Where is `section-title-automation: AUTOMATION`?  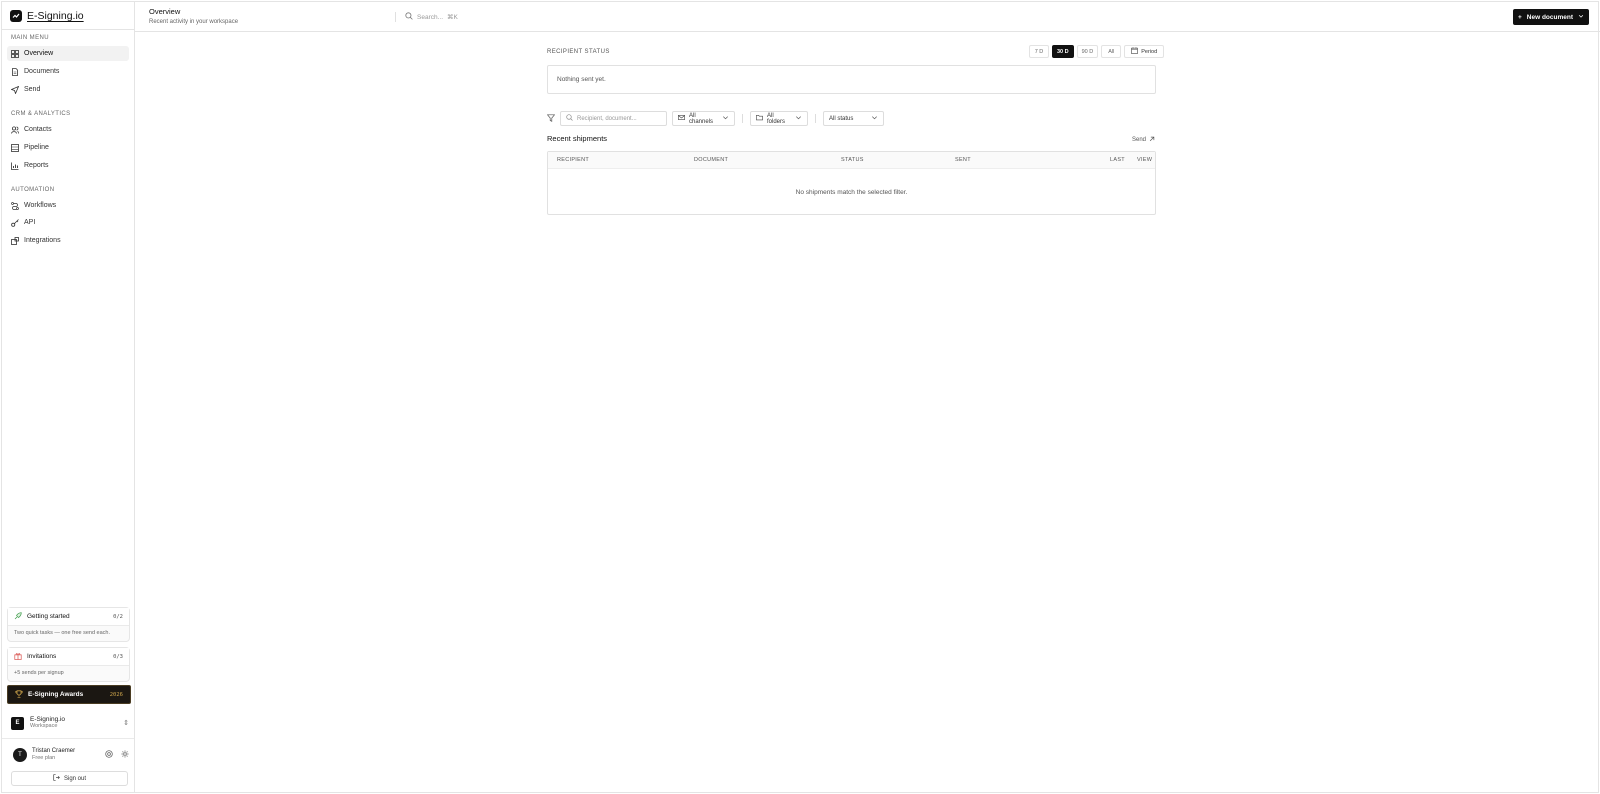 section-title-automation: AUTOMATION is located at coordinates (33, 190).